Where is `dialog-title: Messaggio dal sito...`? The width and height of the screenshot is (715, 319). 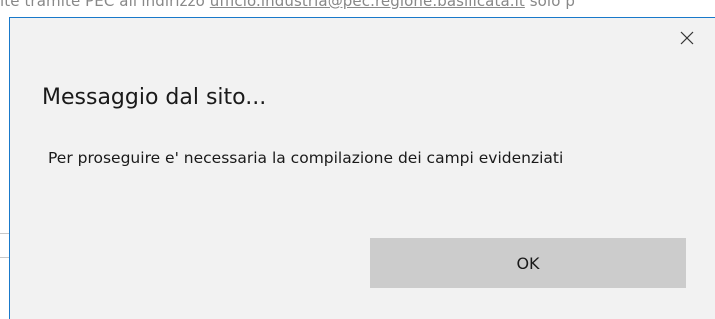
dialog-title: Messaggio dal sito... is located at coordinates (154, 97).